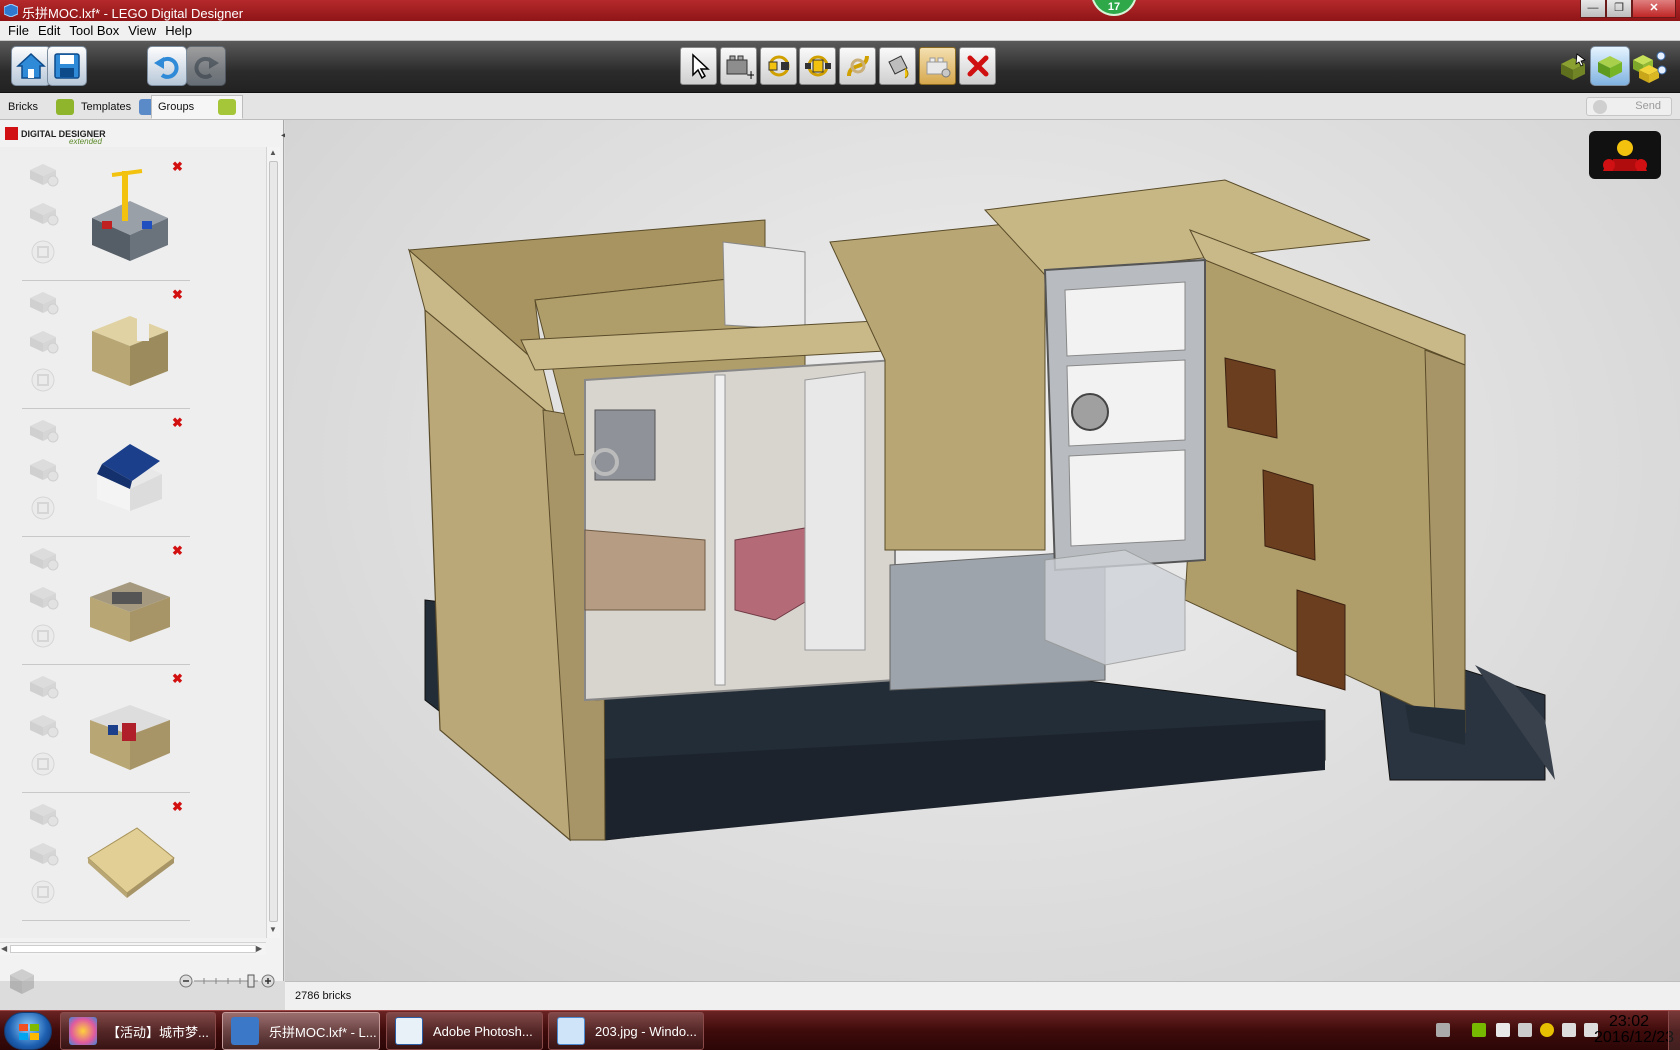  I want to click on paint-tool-button, so click(897, 66).